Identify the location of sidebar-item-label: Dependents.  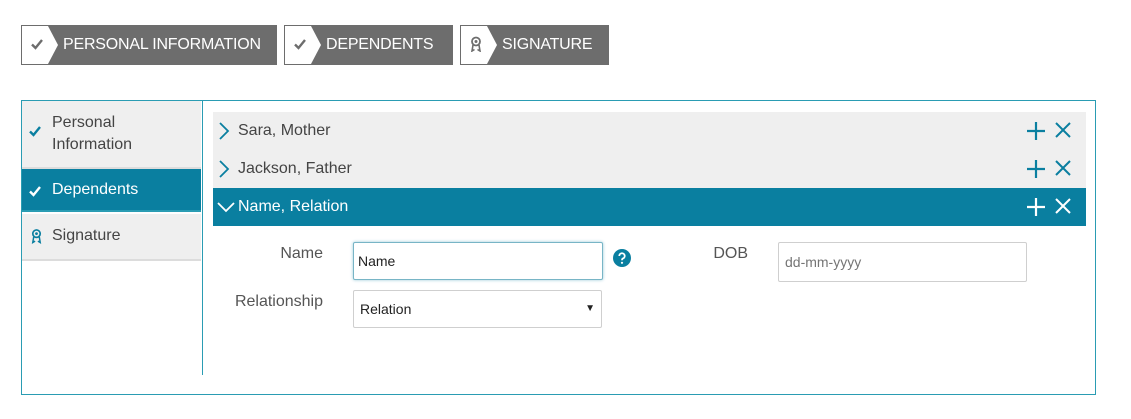
(95, 189).